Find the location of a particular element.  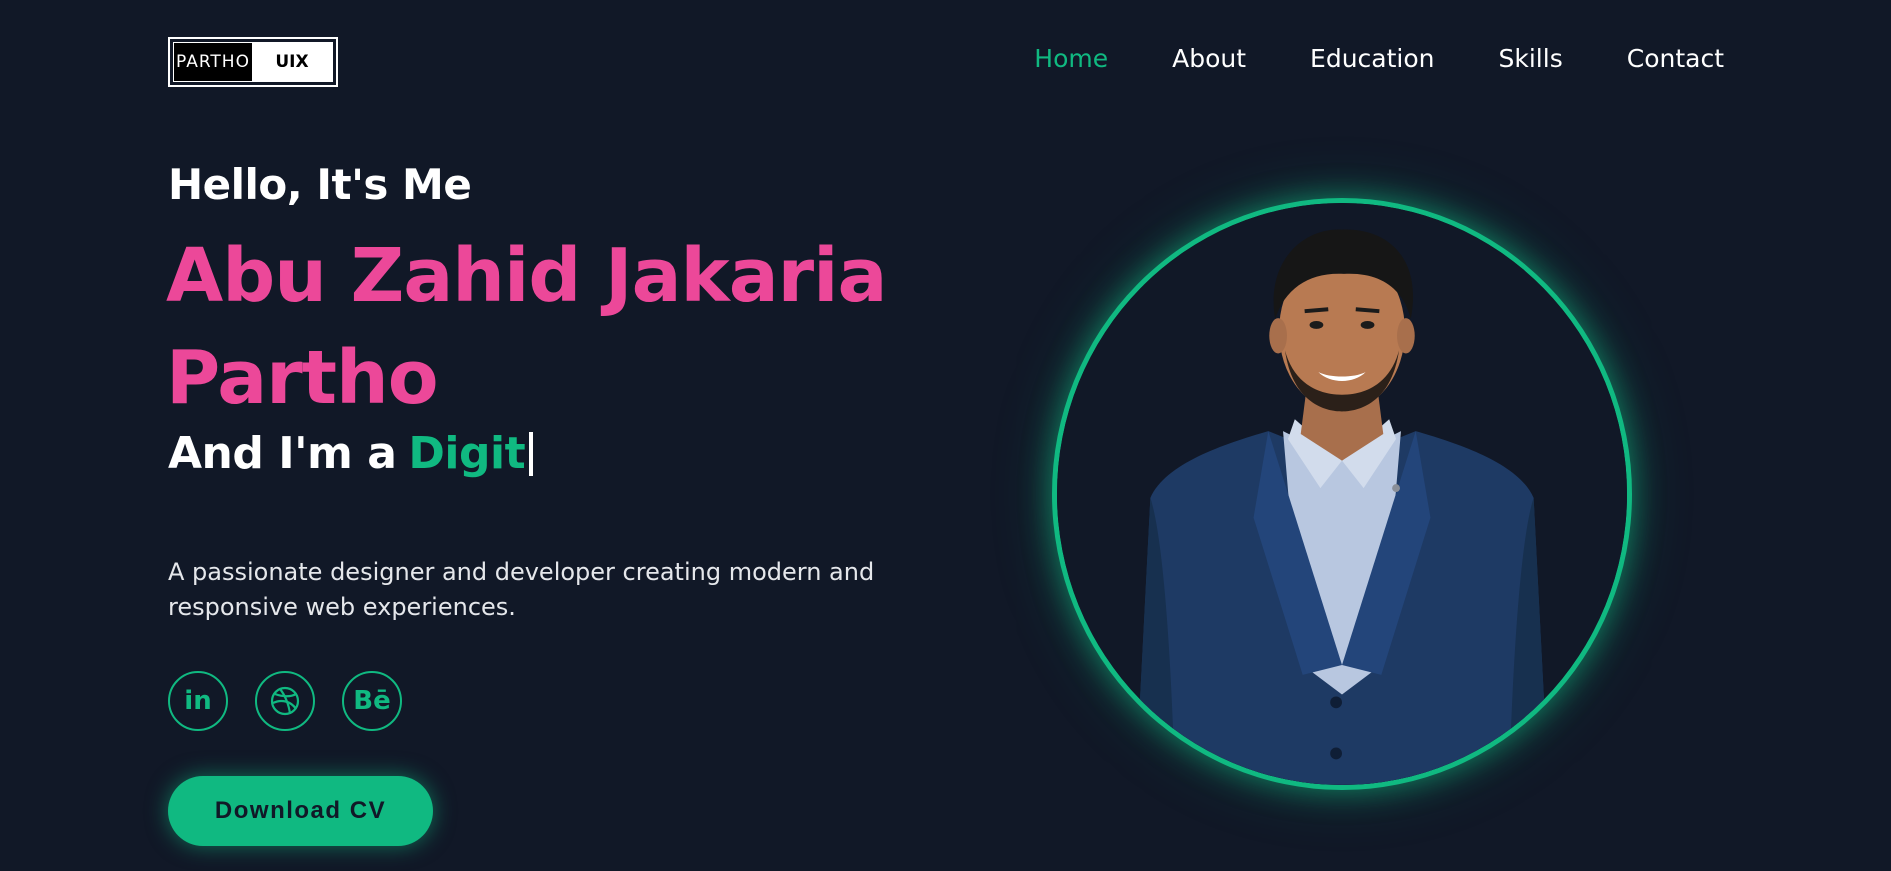

social-links: in Bē is located at coordinates (285, 701).